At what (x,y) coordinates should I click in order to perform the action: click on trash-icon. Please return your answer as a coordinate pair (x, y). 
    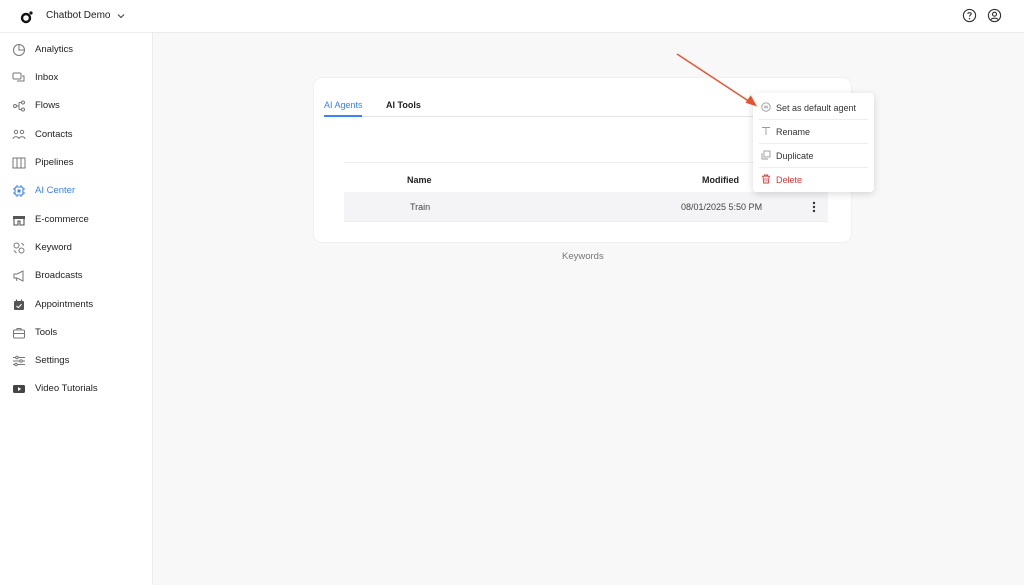
    Looking at the image, I should click on (766, 179).